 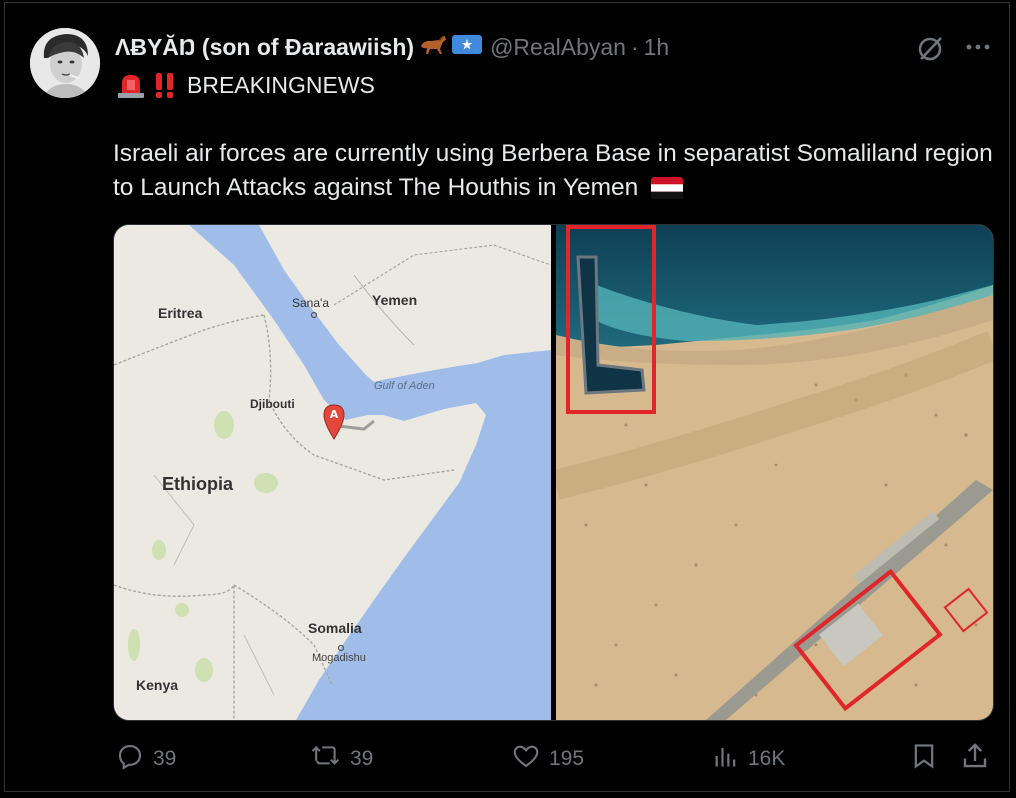 I want to click on bookmark-icon, so click(x=924, y=759).